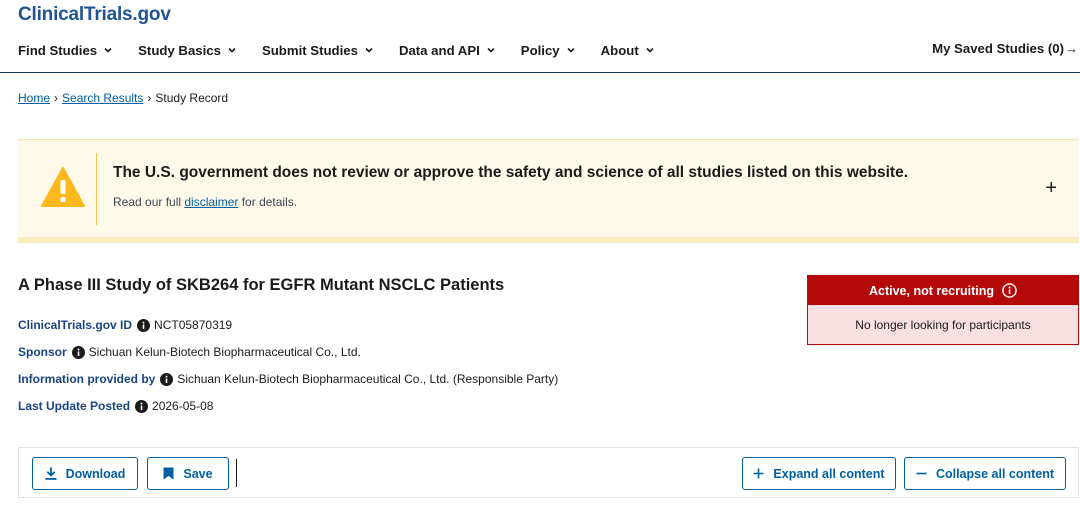 The width and height of the screenshot is (1080, 511). Describe the element at coordinates (931, 290) in the screenshot. I see `recruitment-status-label: Active, not recruiting` at that location.